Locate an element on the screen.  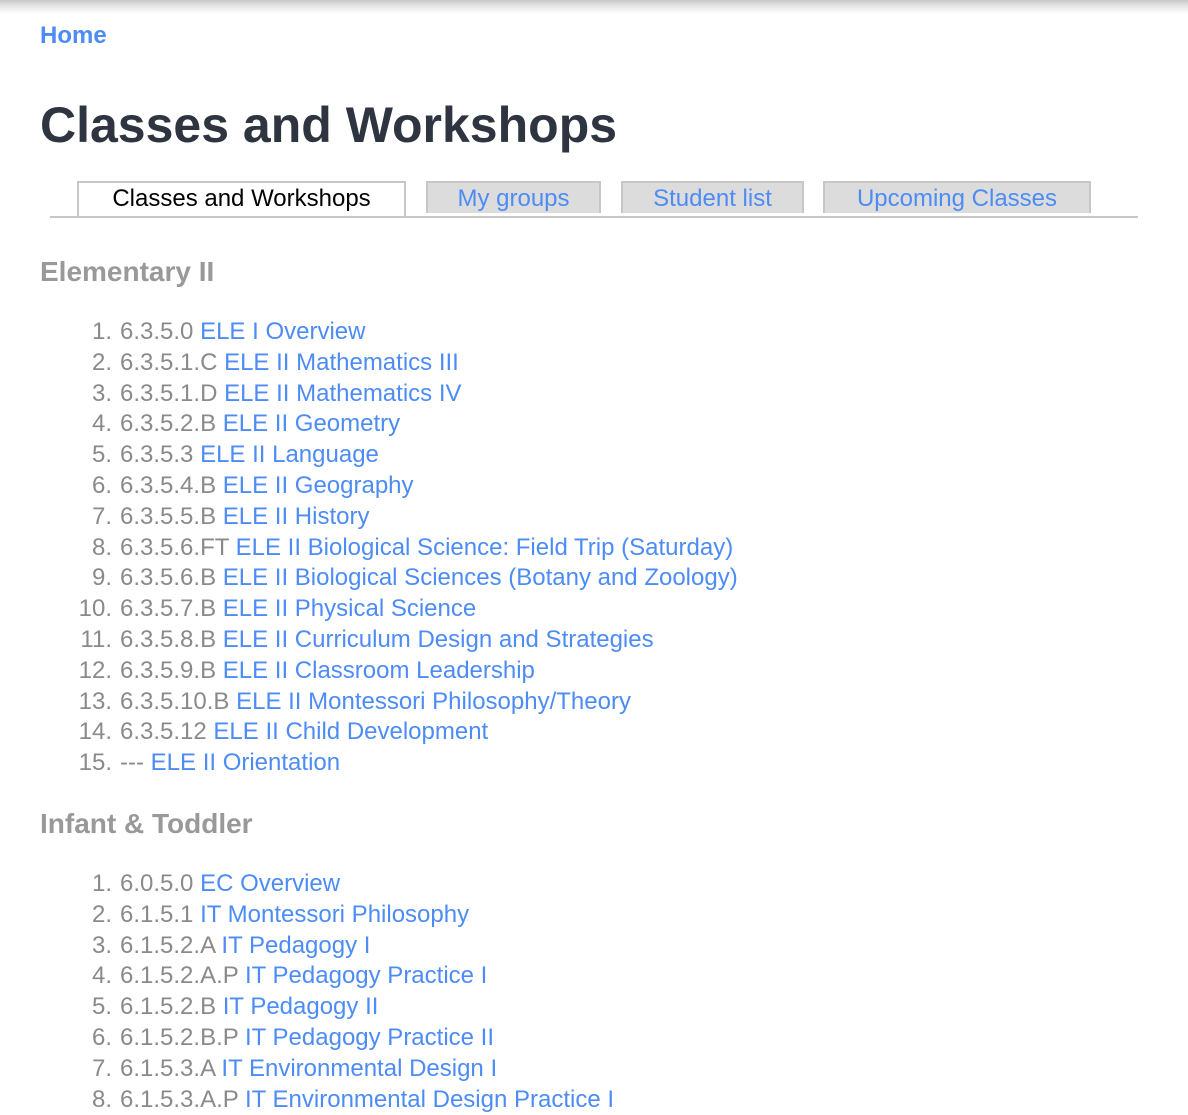
course-code: 6.3.5.12 is located at coordinates (163, 732).